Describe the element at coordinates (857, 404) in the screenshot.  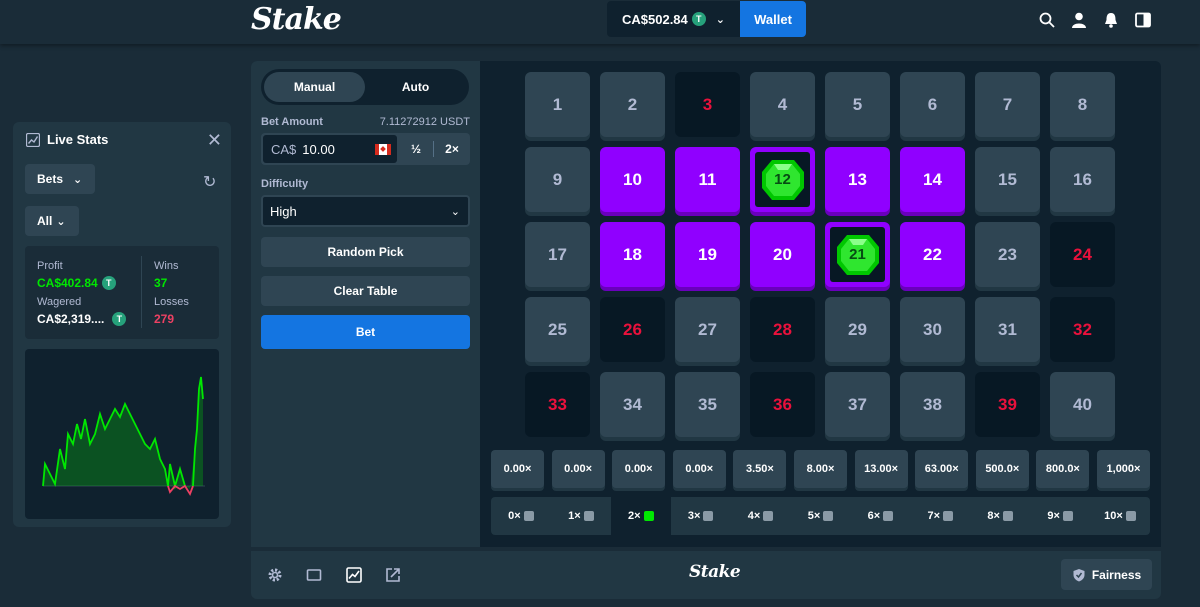
I see `keno-tile-37: 37` at that location.